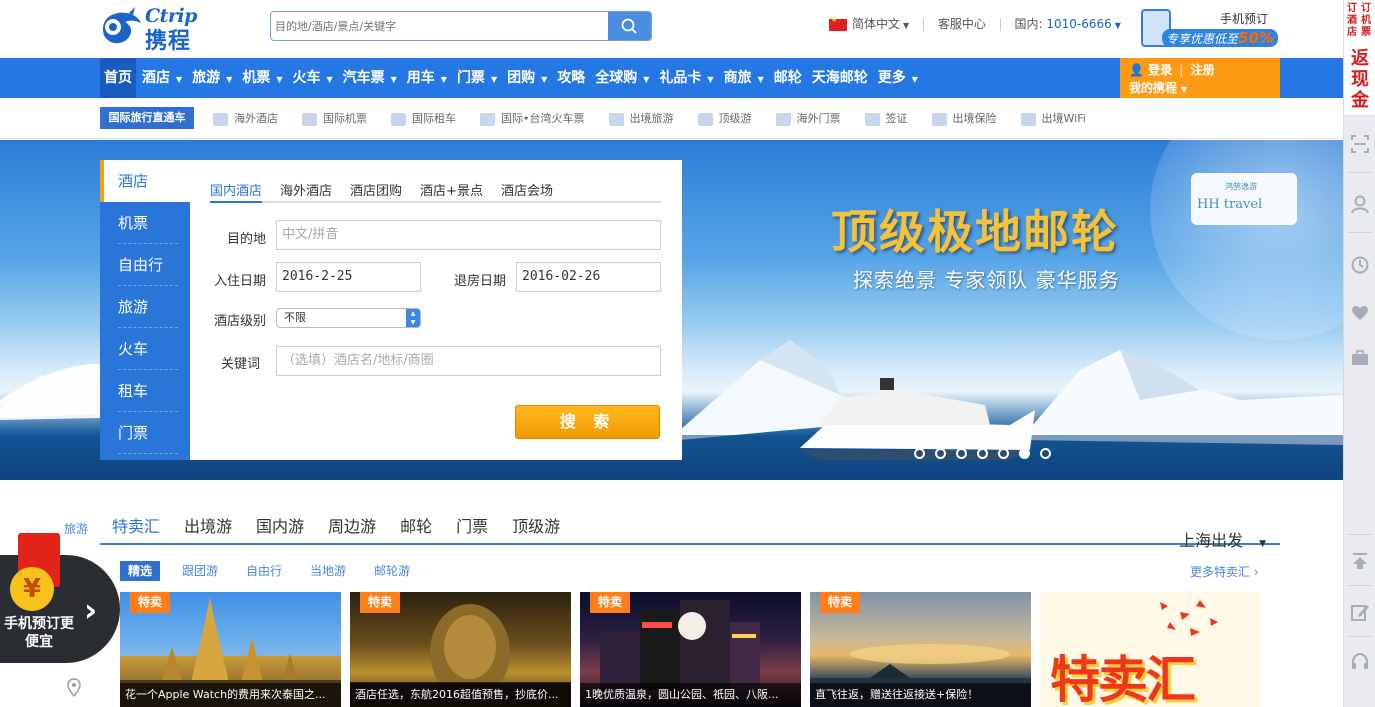 This screenshot has height=707, width=1375. I want to click on side-tab: 租车, so click(145, 391).